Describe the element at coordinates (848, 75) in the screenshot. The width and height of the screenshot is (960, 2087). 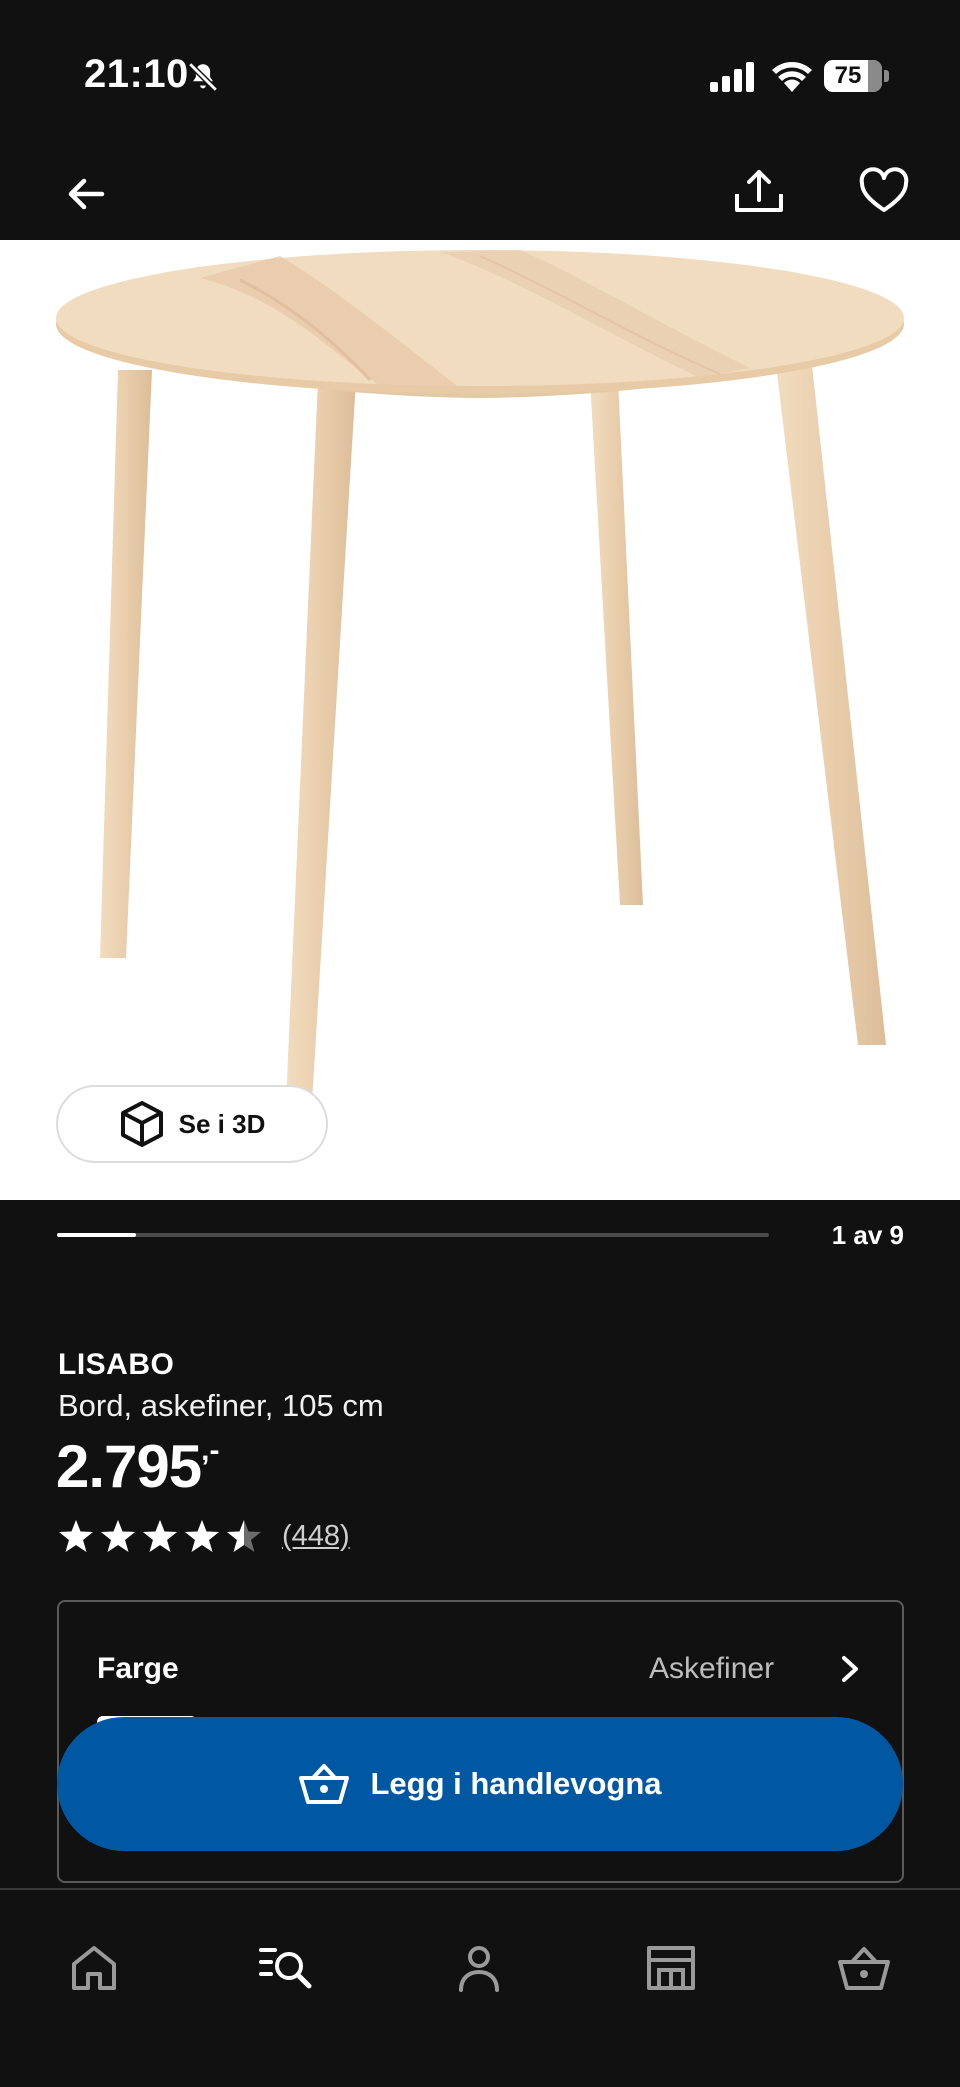
I see `battery-level: 75` at that location.